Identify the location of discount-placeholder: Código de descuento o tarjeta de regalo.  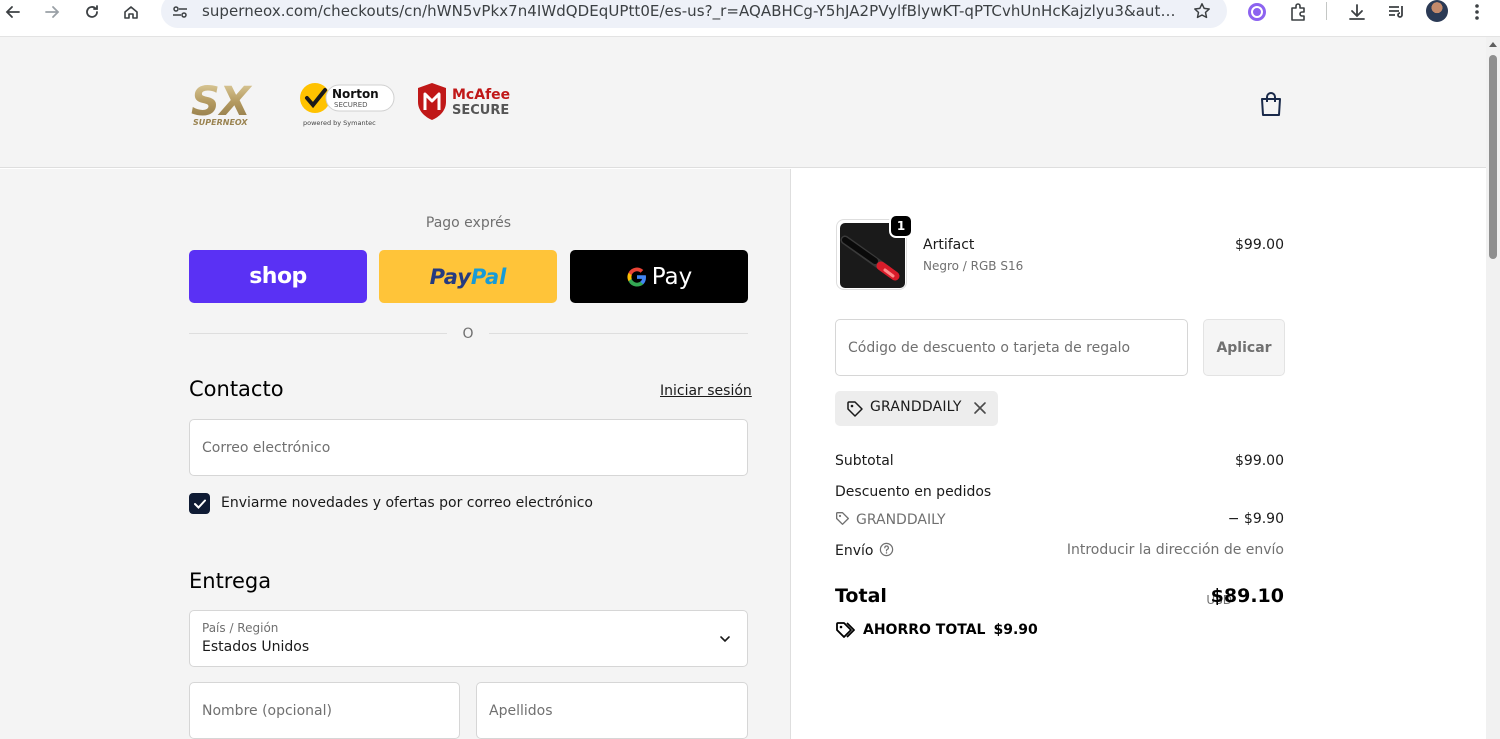
(989, 347).